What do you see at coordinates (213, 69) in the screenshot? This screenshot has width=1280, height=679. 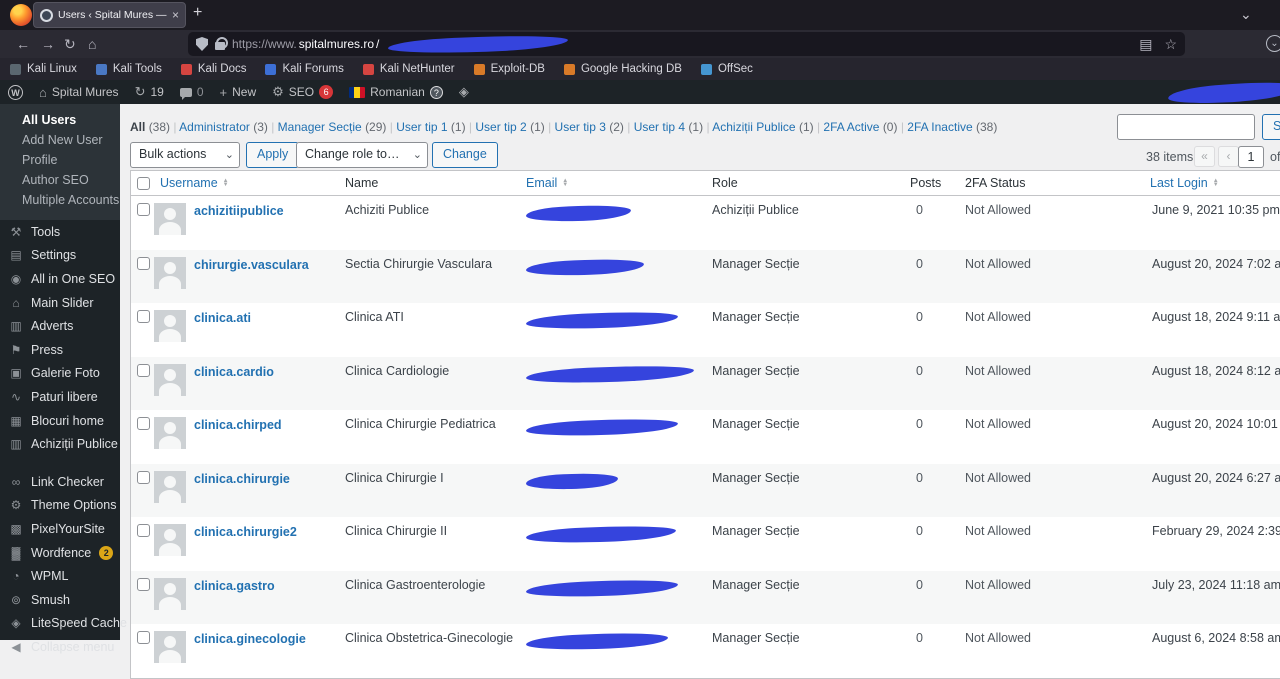 I see `bookmark-item: Kali Docs` at bounding box center [213, 69].